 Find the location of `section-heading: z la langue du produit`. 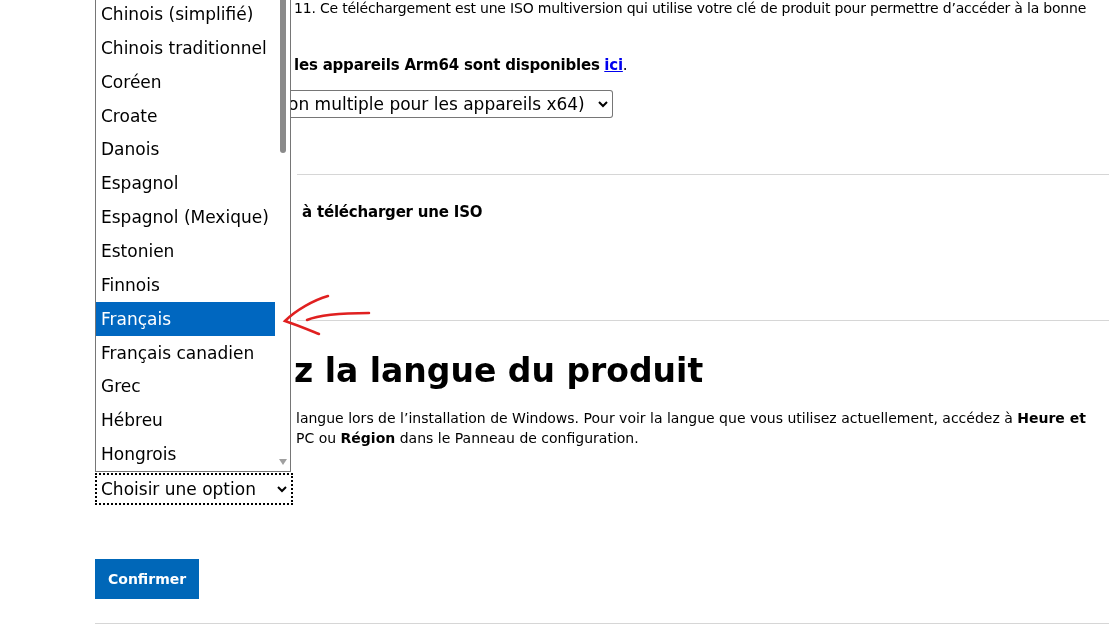

section-heading: z la langue du produit is located at coordinates (499, 371).